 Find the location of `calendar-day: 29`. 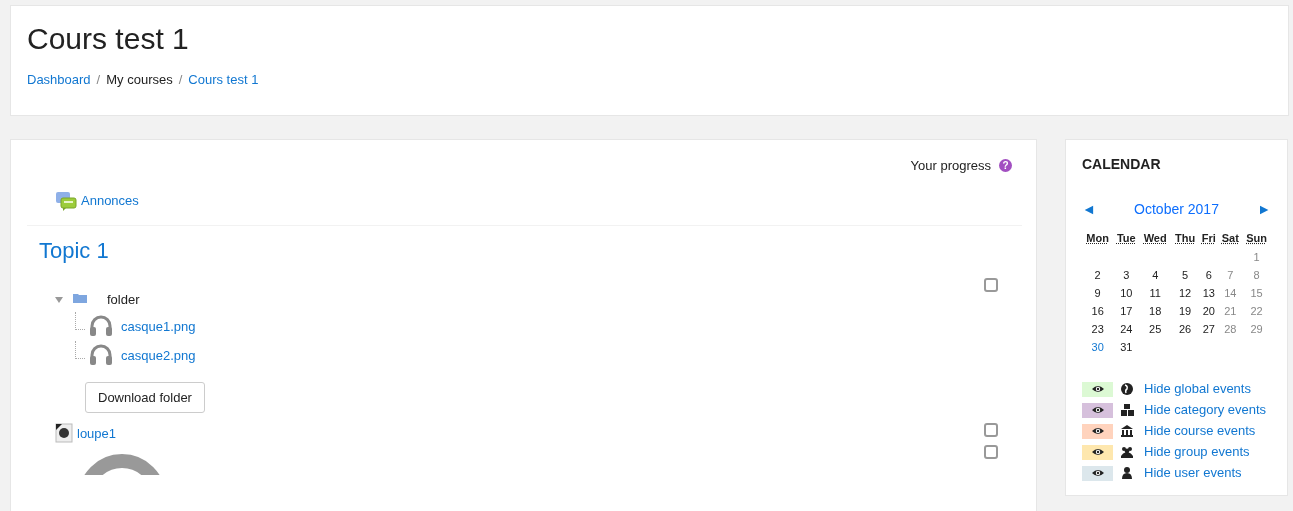

calendar-day: 29 is located at coordinates (1256, 329).